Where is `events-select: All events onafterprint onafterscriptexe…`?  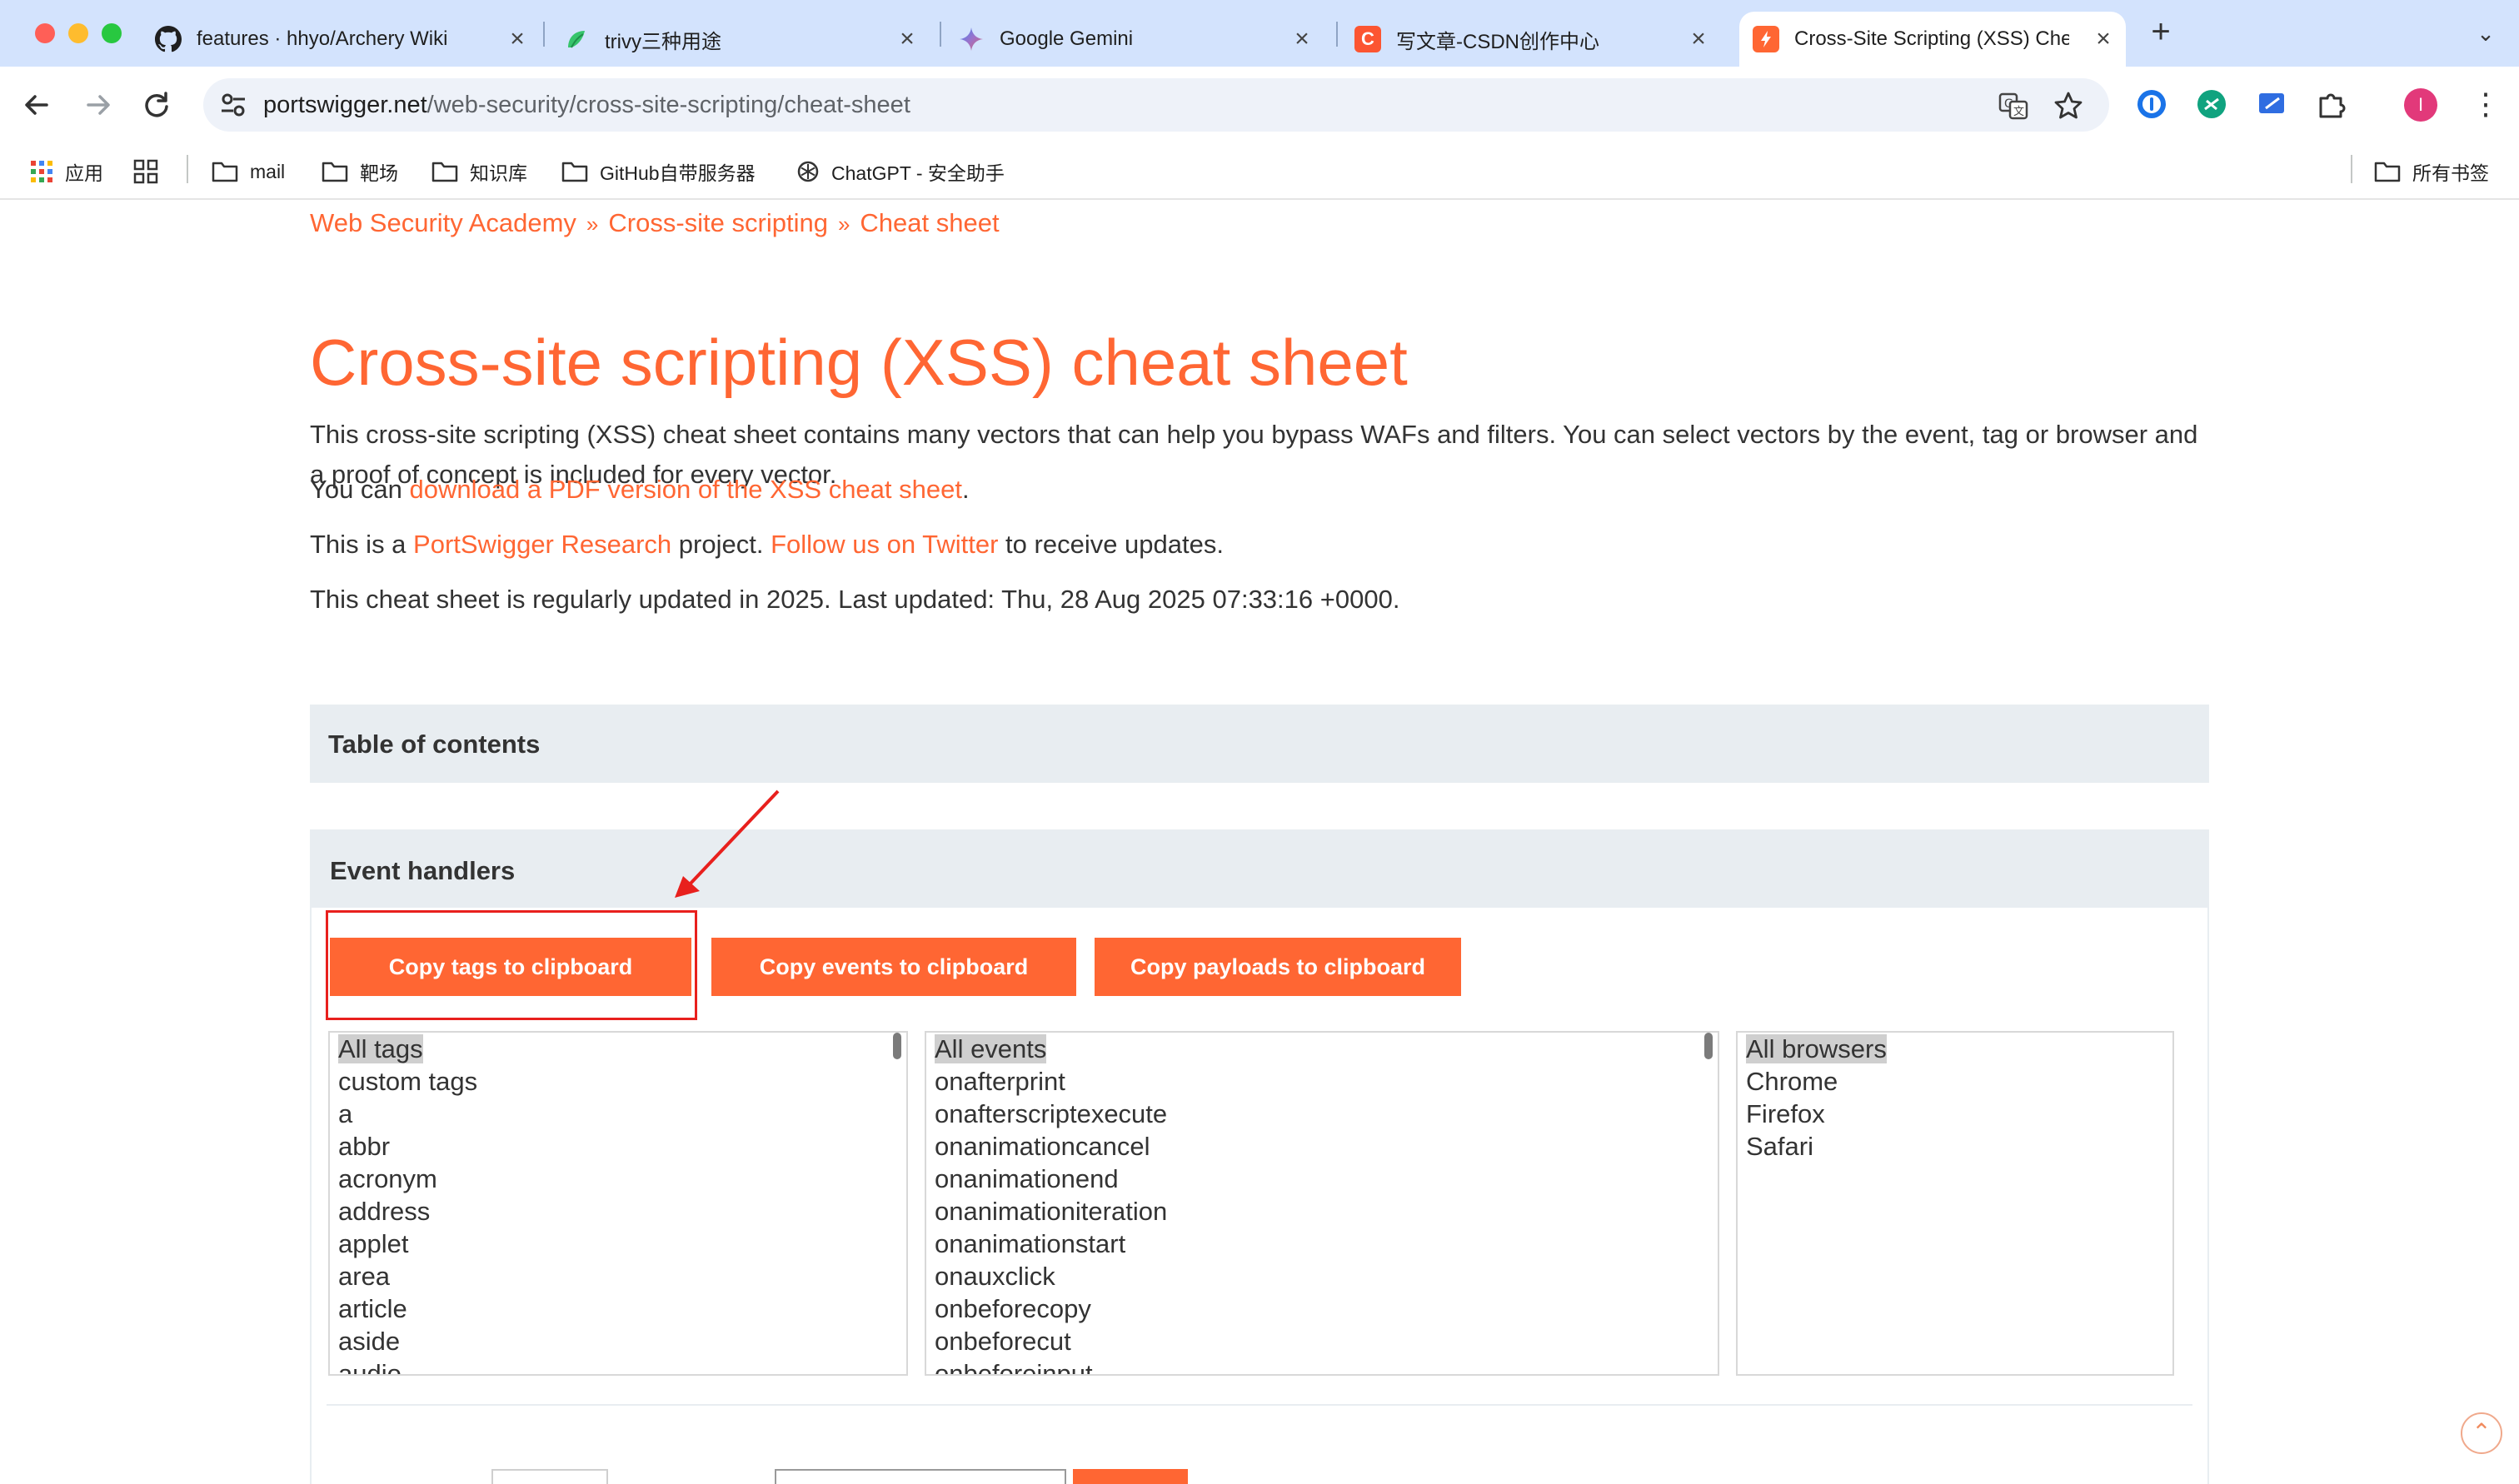 events-select: All events onafterprint onafterscriptexe… is located at coordinates (1322, 1203).